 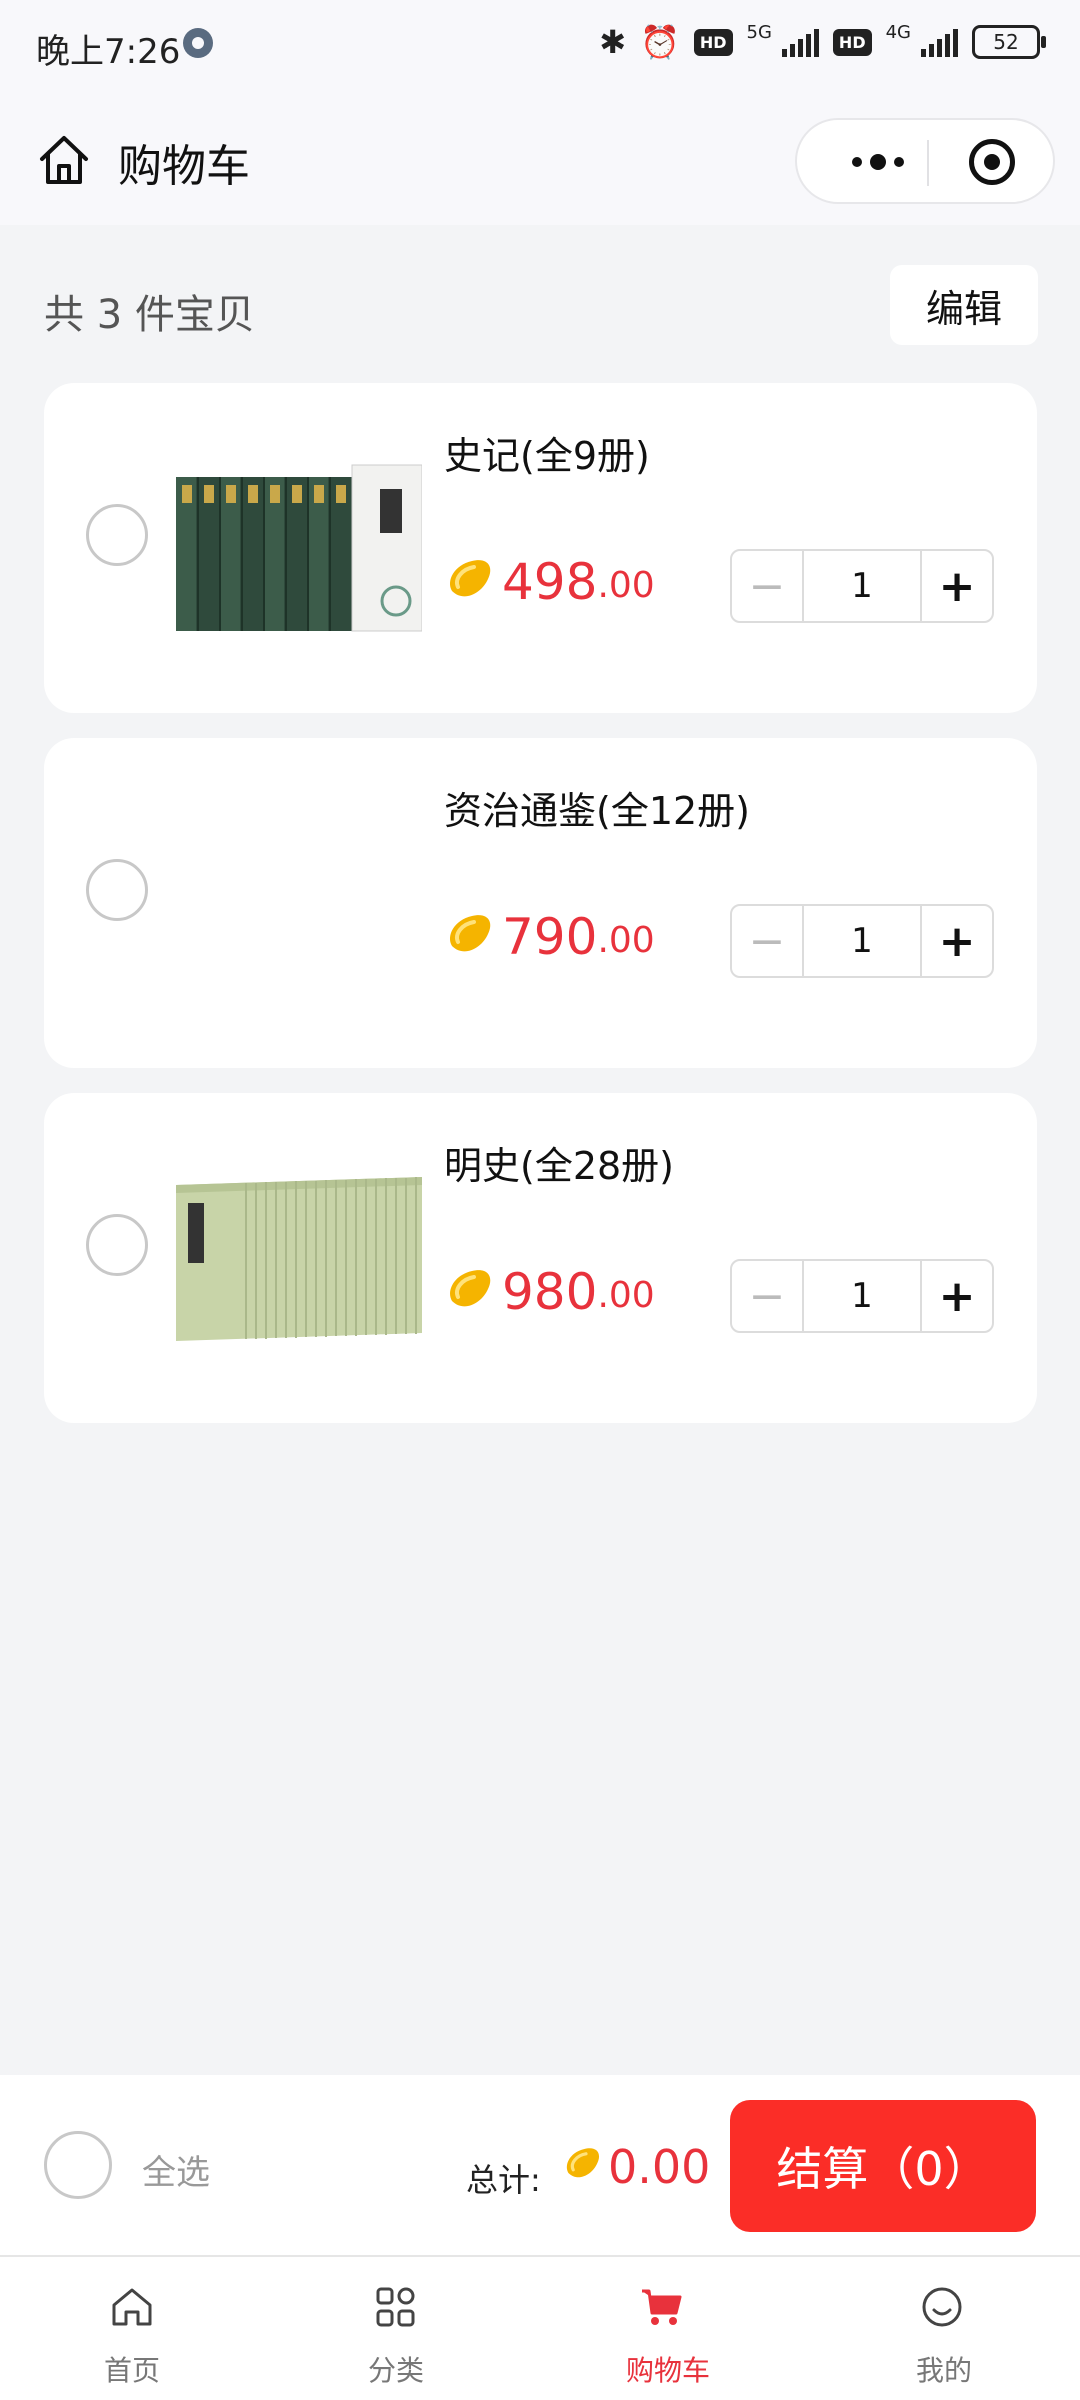 What do you see at coordinates (992, 162) in the screenshot?
I see `close-miniprogram-icon` at bounding box center [992, 162].